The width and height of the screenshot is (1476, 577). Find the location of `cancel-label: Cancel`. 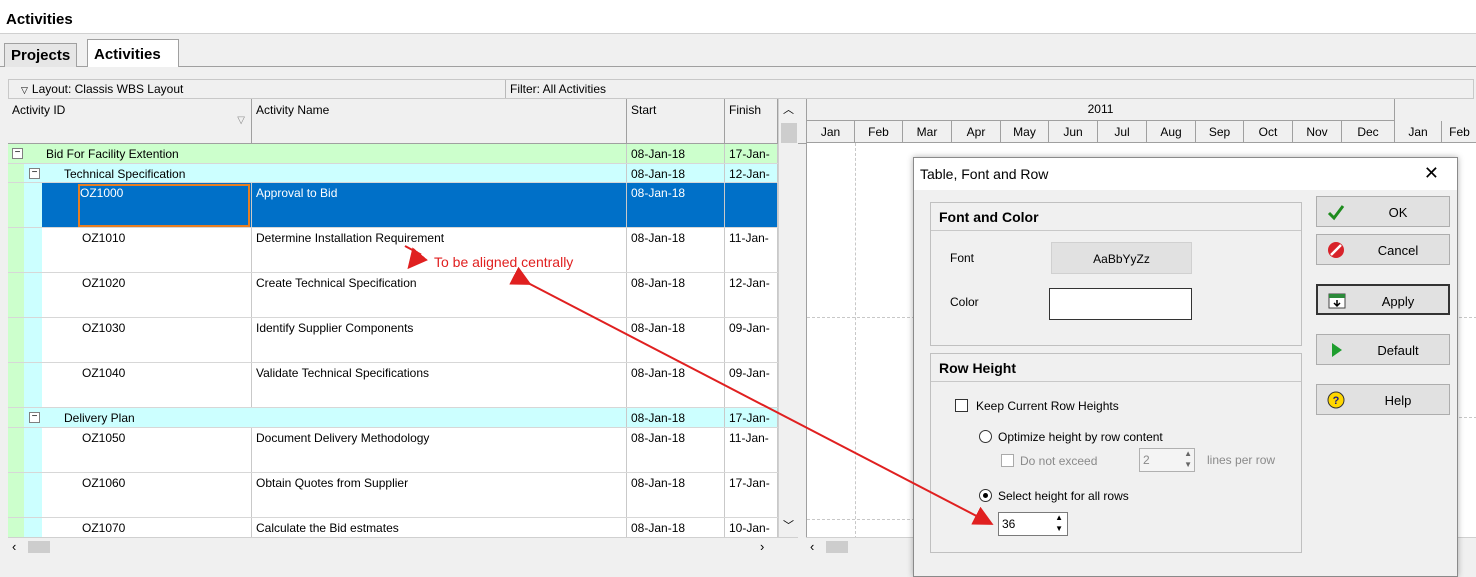

cancel-label: Cancel is located at coordinates (1398, 250).